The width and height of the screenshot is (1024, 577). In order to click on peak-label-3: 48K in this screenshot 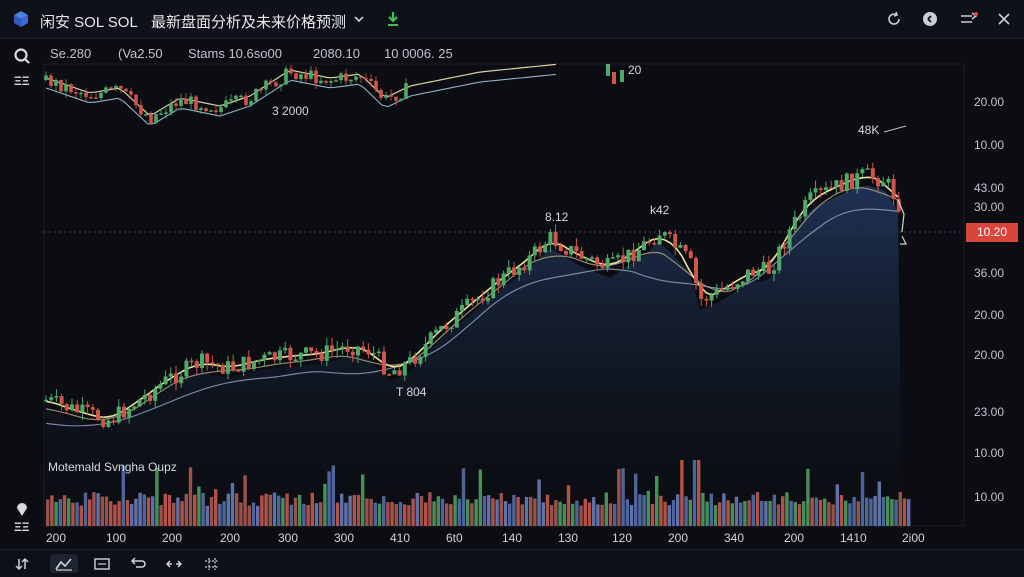, I will do `click(869, 130)`.